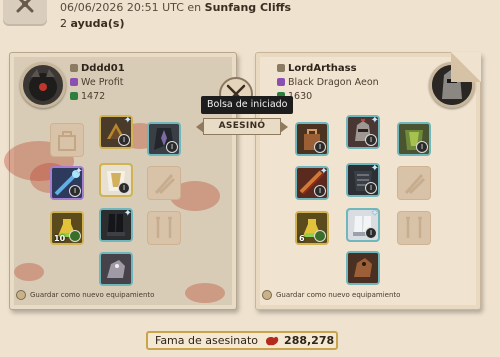  Describe the element at coordinates (414, 228) in the screenshot. I see `killer-food-slot` at that location.